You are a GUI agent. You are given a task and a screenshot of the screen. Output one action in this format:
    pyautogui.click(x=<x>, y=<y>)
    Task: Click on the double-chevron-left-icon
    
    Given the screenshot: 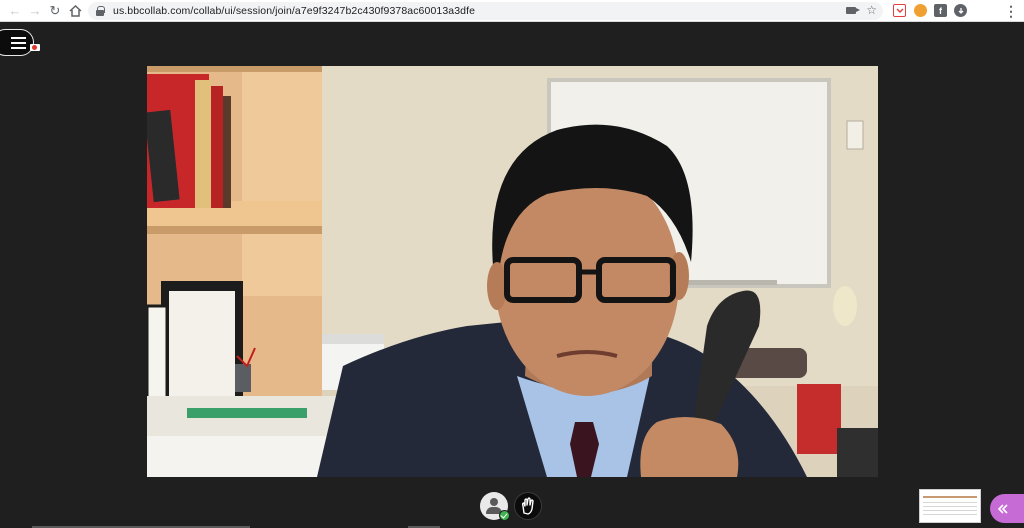 What is the action you would take?
    pyautogui.click(x=1002, y=508)
    